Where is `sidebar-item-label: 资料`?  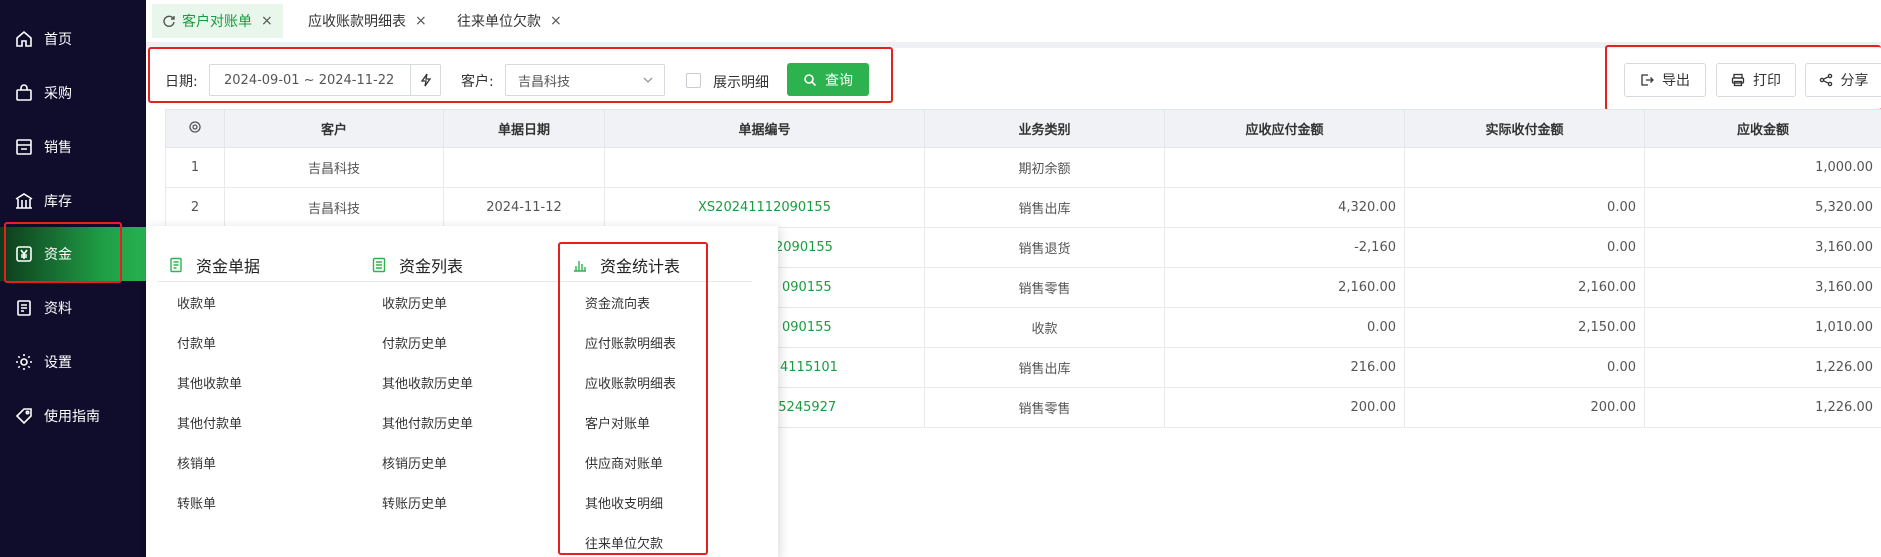
sidebar-item-label: 资料 is located at coordinates (58, 309).